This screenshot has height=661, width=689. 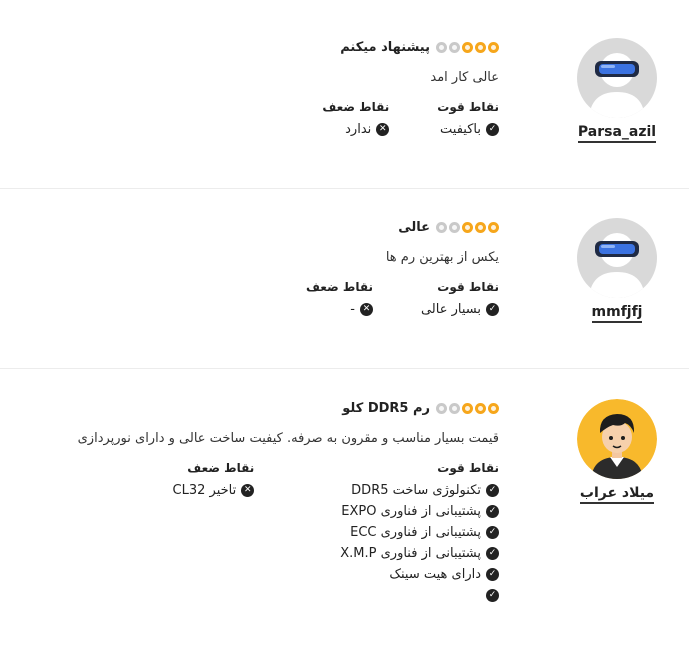 I want to click on review-comment: یکس از بهترین رم ها, so click(x=442, y=257).